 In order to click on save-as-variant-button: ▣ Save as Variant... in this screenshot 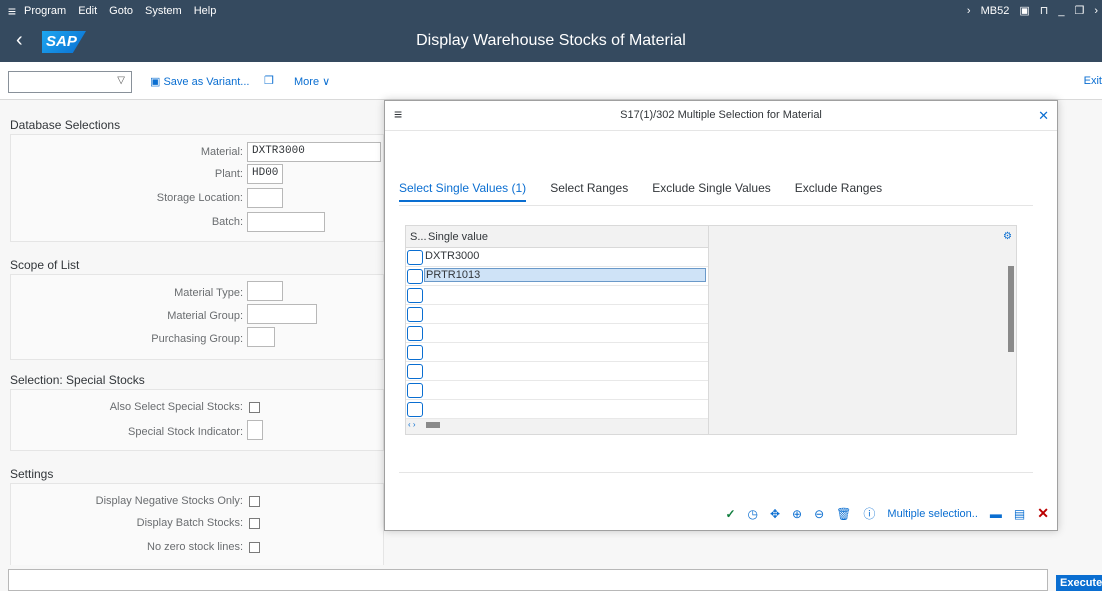, I will do `click(199, 81)`.